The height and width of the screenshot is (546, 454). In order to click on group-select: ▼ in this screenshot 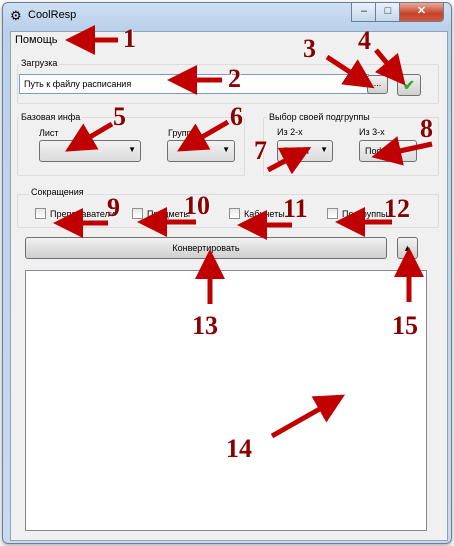, I will do `click(201, 151)`.